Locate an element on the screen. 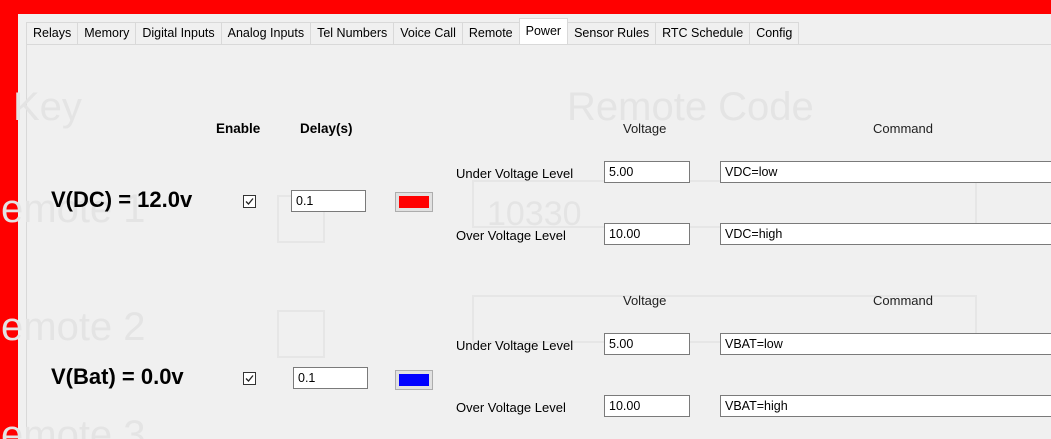  dc-voltage-header: Voltage is located at coordinates (645, 128).